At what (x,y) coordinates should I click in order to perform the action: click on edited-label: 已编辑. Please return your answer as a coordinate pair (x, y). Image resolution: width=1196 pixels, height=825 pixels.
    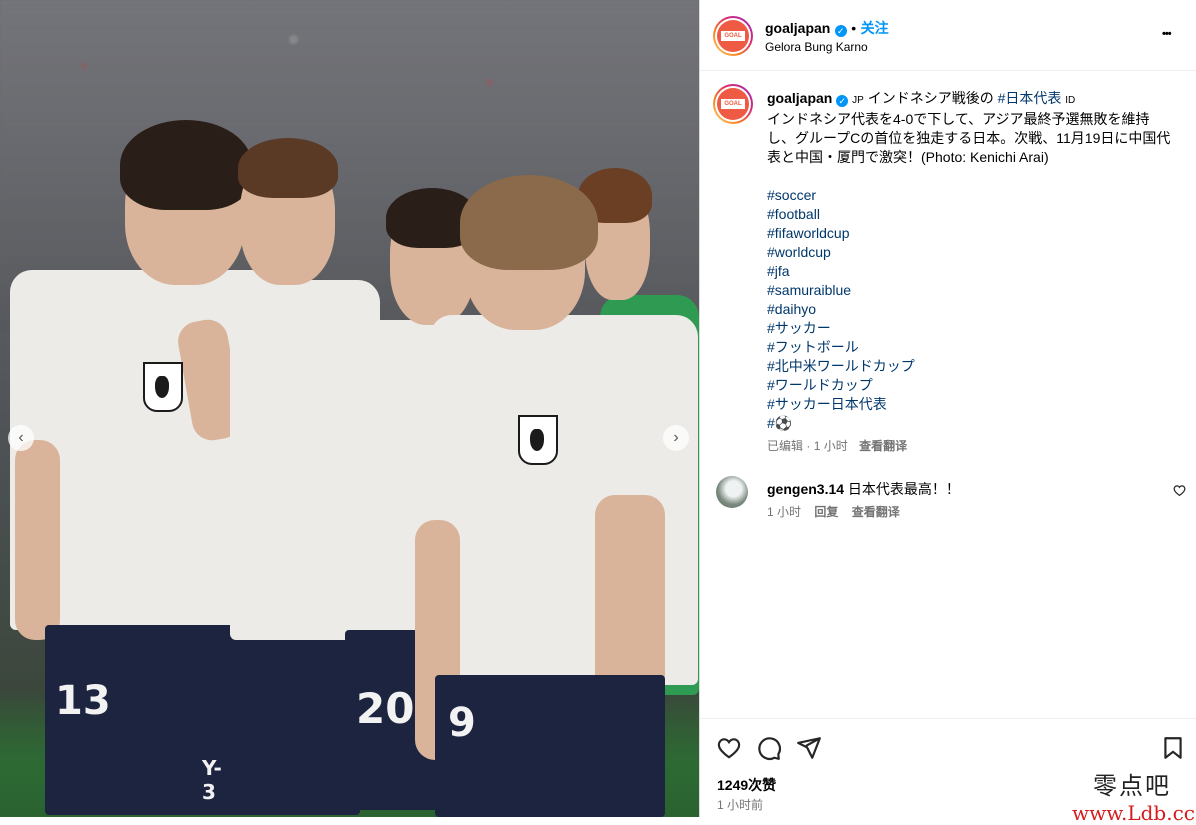
    Looking at the image, I should click on (785, 446).